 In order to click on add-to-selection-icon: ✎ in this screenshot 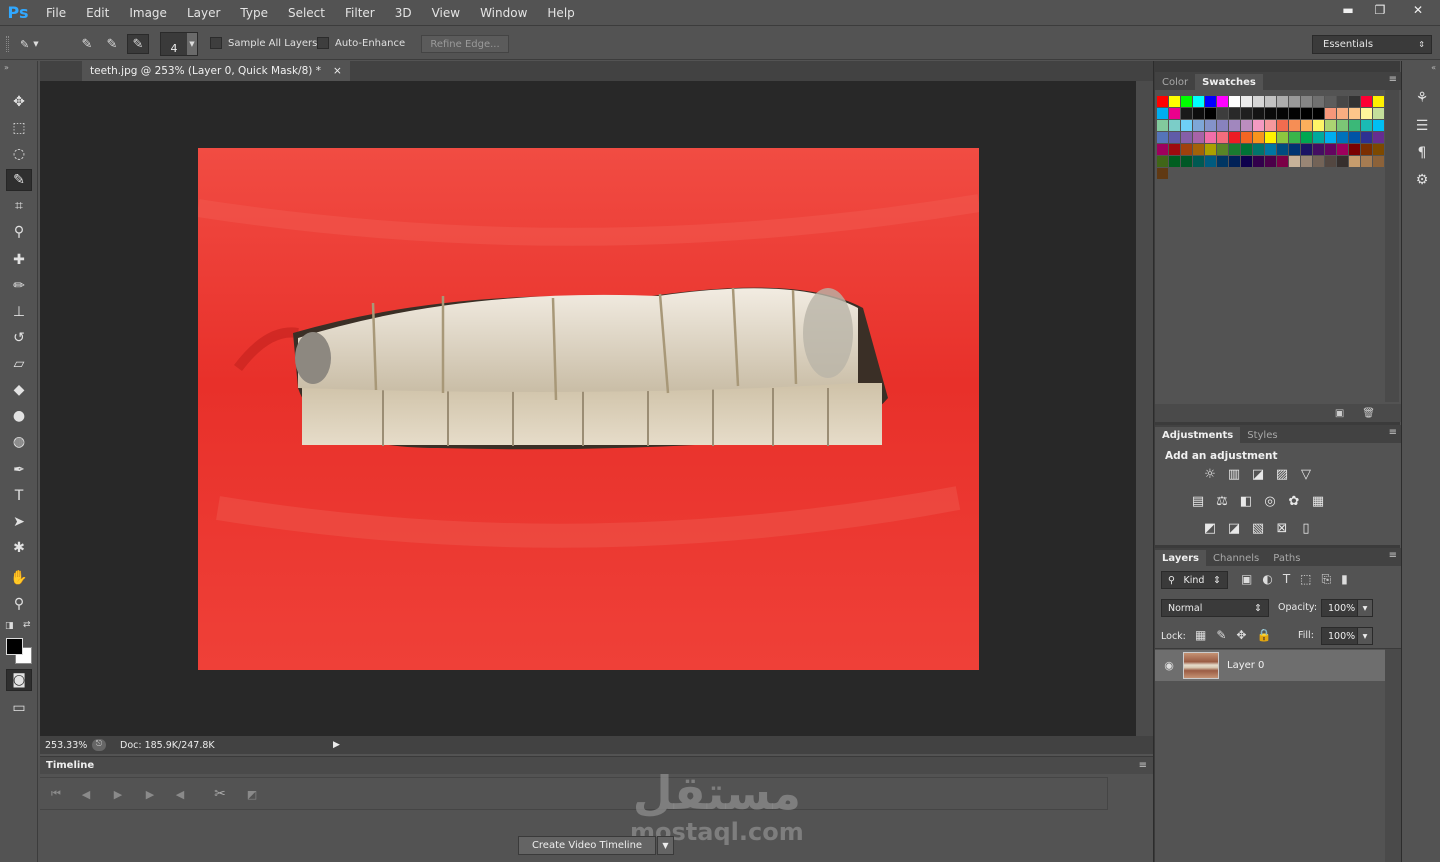, I will do `click(112, 44)`.